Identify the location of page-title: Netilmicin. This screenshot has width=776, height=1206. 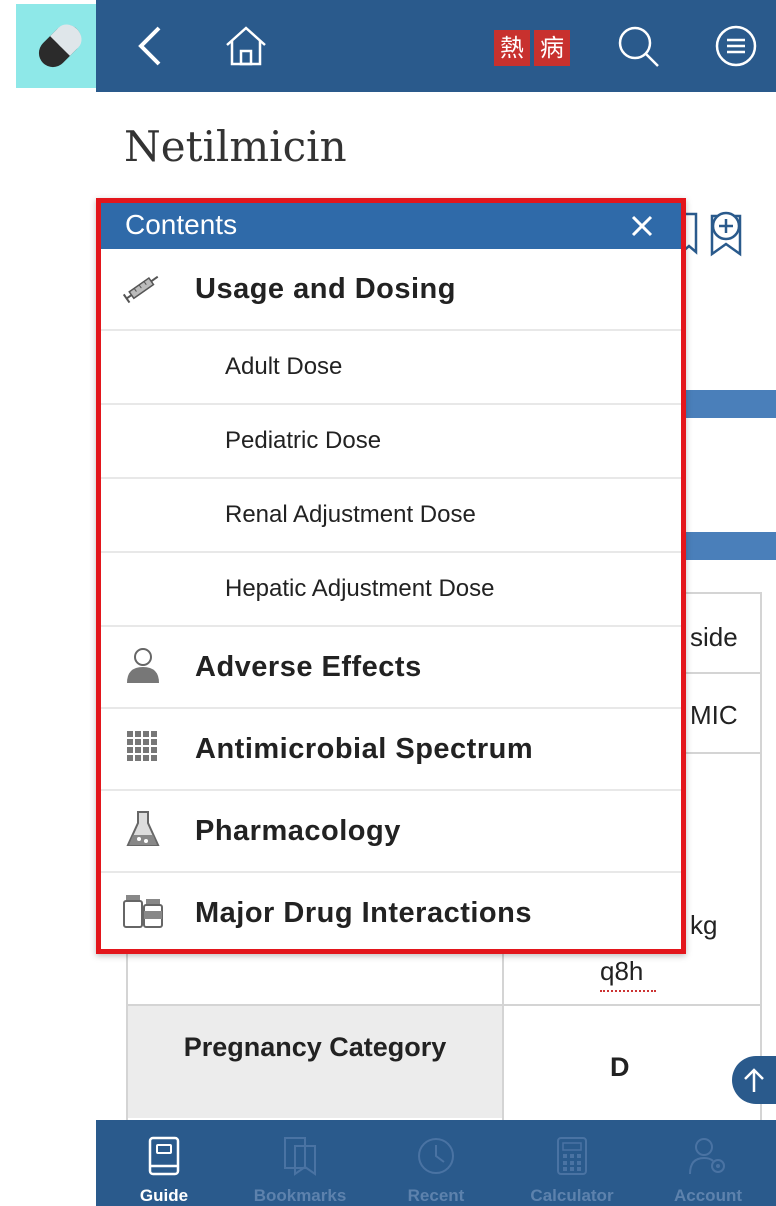
(235, 146).